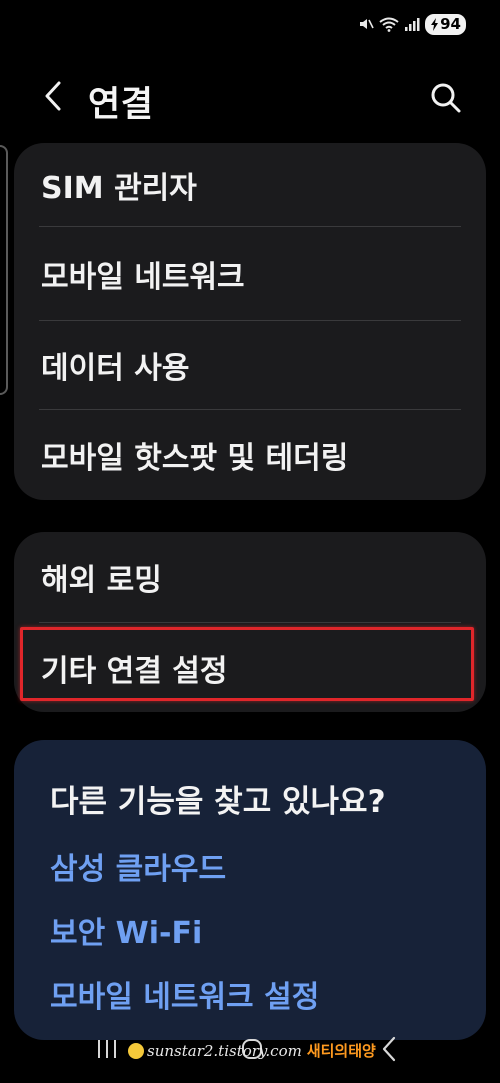  I want to click on edge-panel-handle, so click(4, 270).